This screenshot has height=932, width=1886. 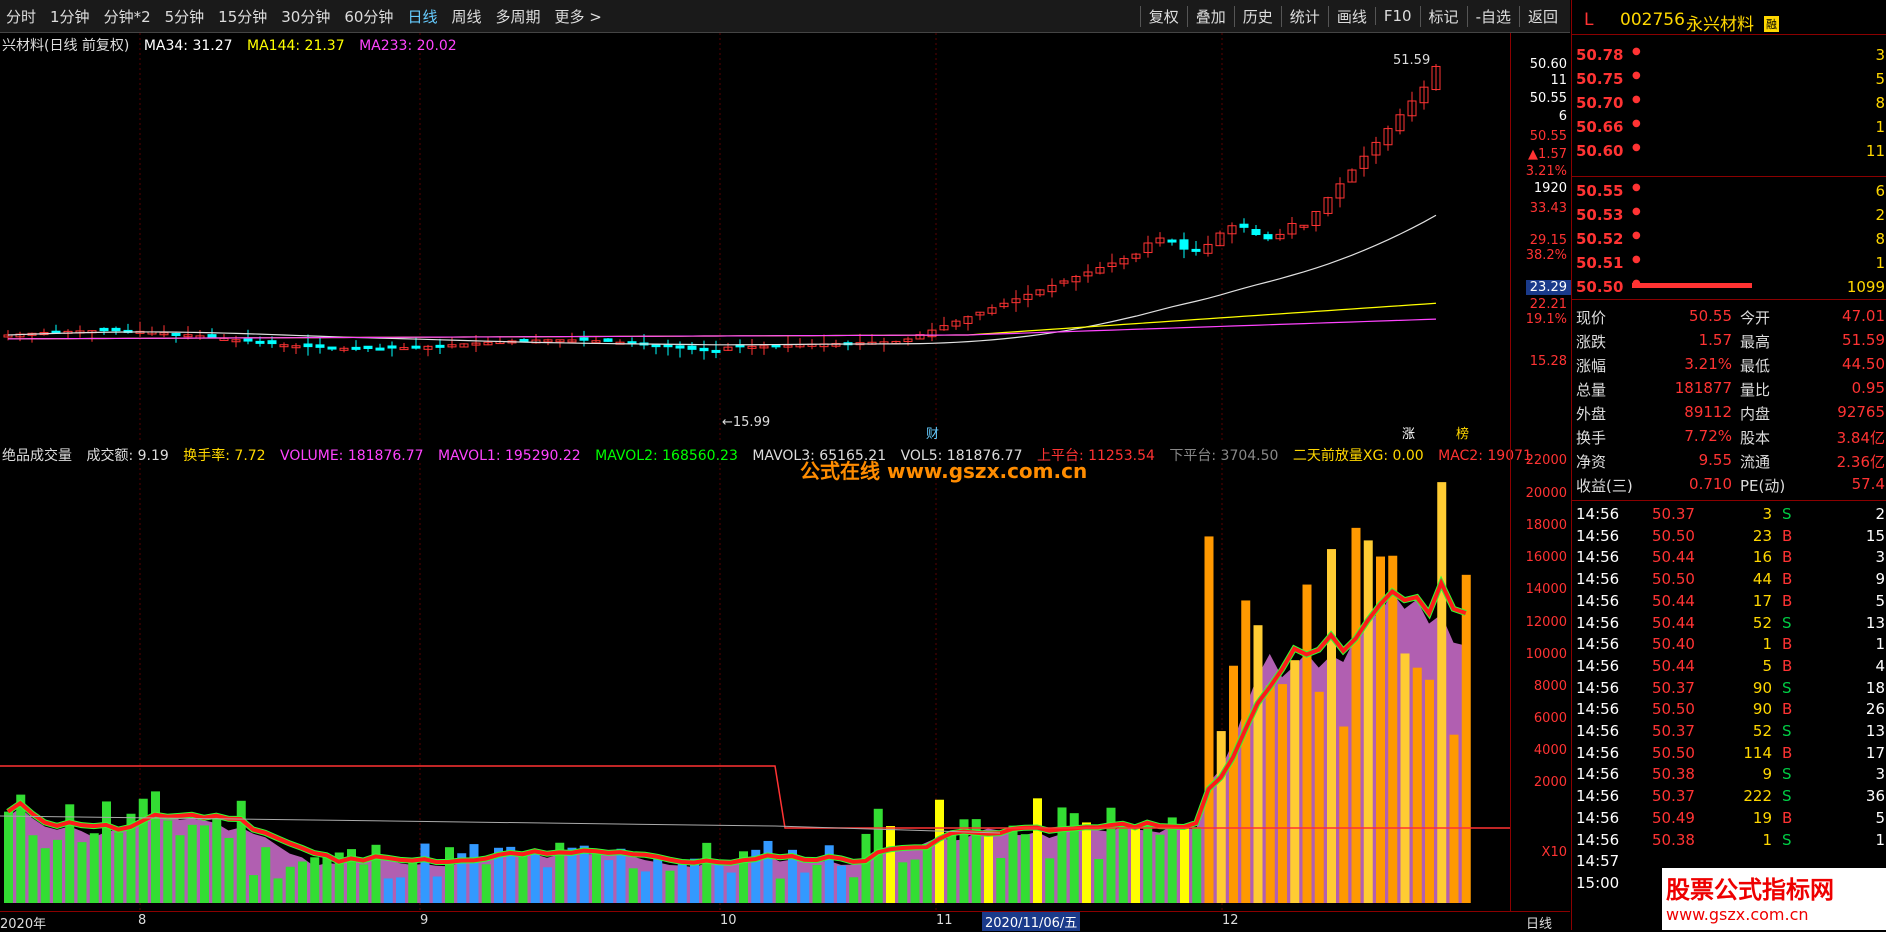 I want to click on trade-count: 17, so click(x=1875, y=752).